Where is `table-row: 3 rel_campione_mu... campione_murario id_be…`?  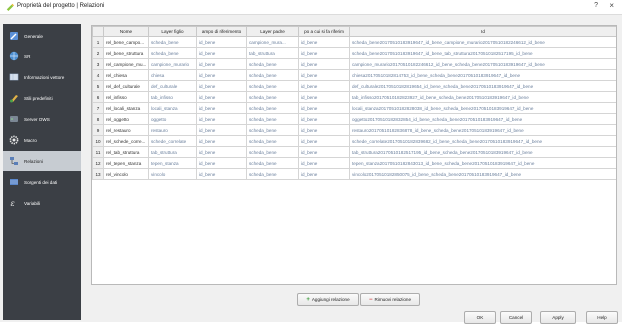 table-row: 3 rel_campione_mu... campione_murario id_be… is located at coordinates (354, 64).